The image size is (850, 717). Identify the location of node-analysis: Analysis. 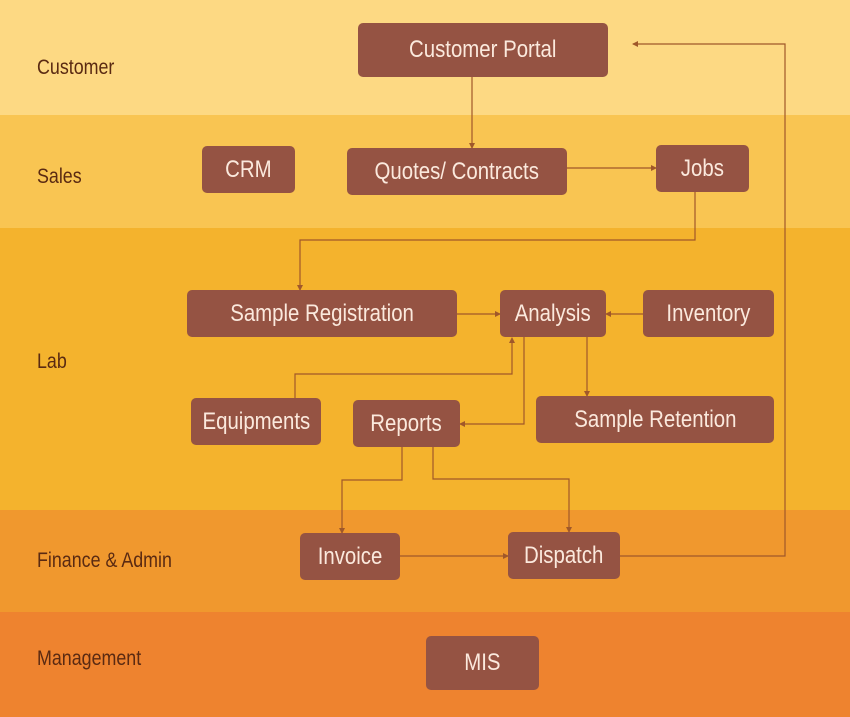
(553, 313).